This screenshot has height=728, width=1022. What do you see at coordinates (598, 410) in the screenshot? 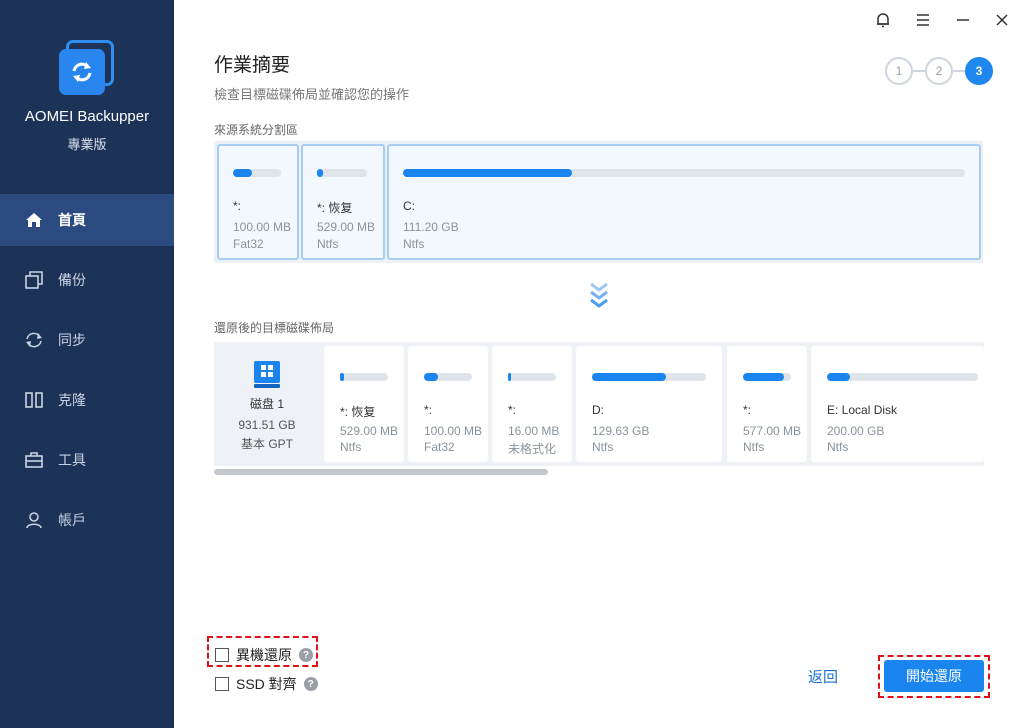
I see `partition-name: D:` at bounding box center [598, 410].